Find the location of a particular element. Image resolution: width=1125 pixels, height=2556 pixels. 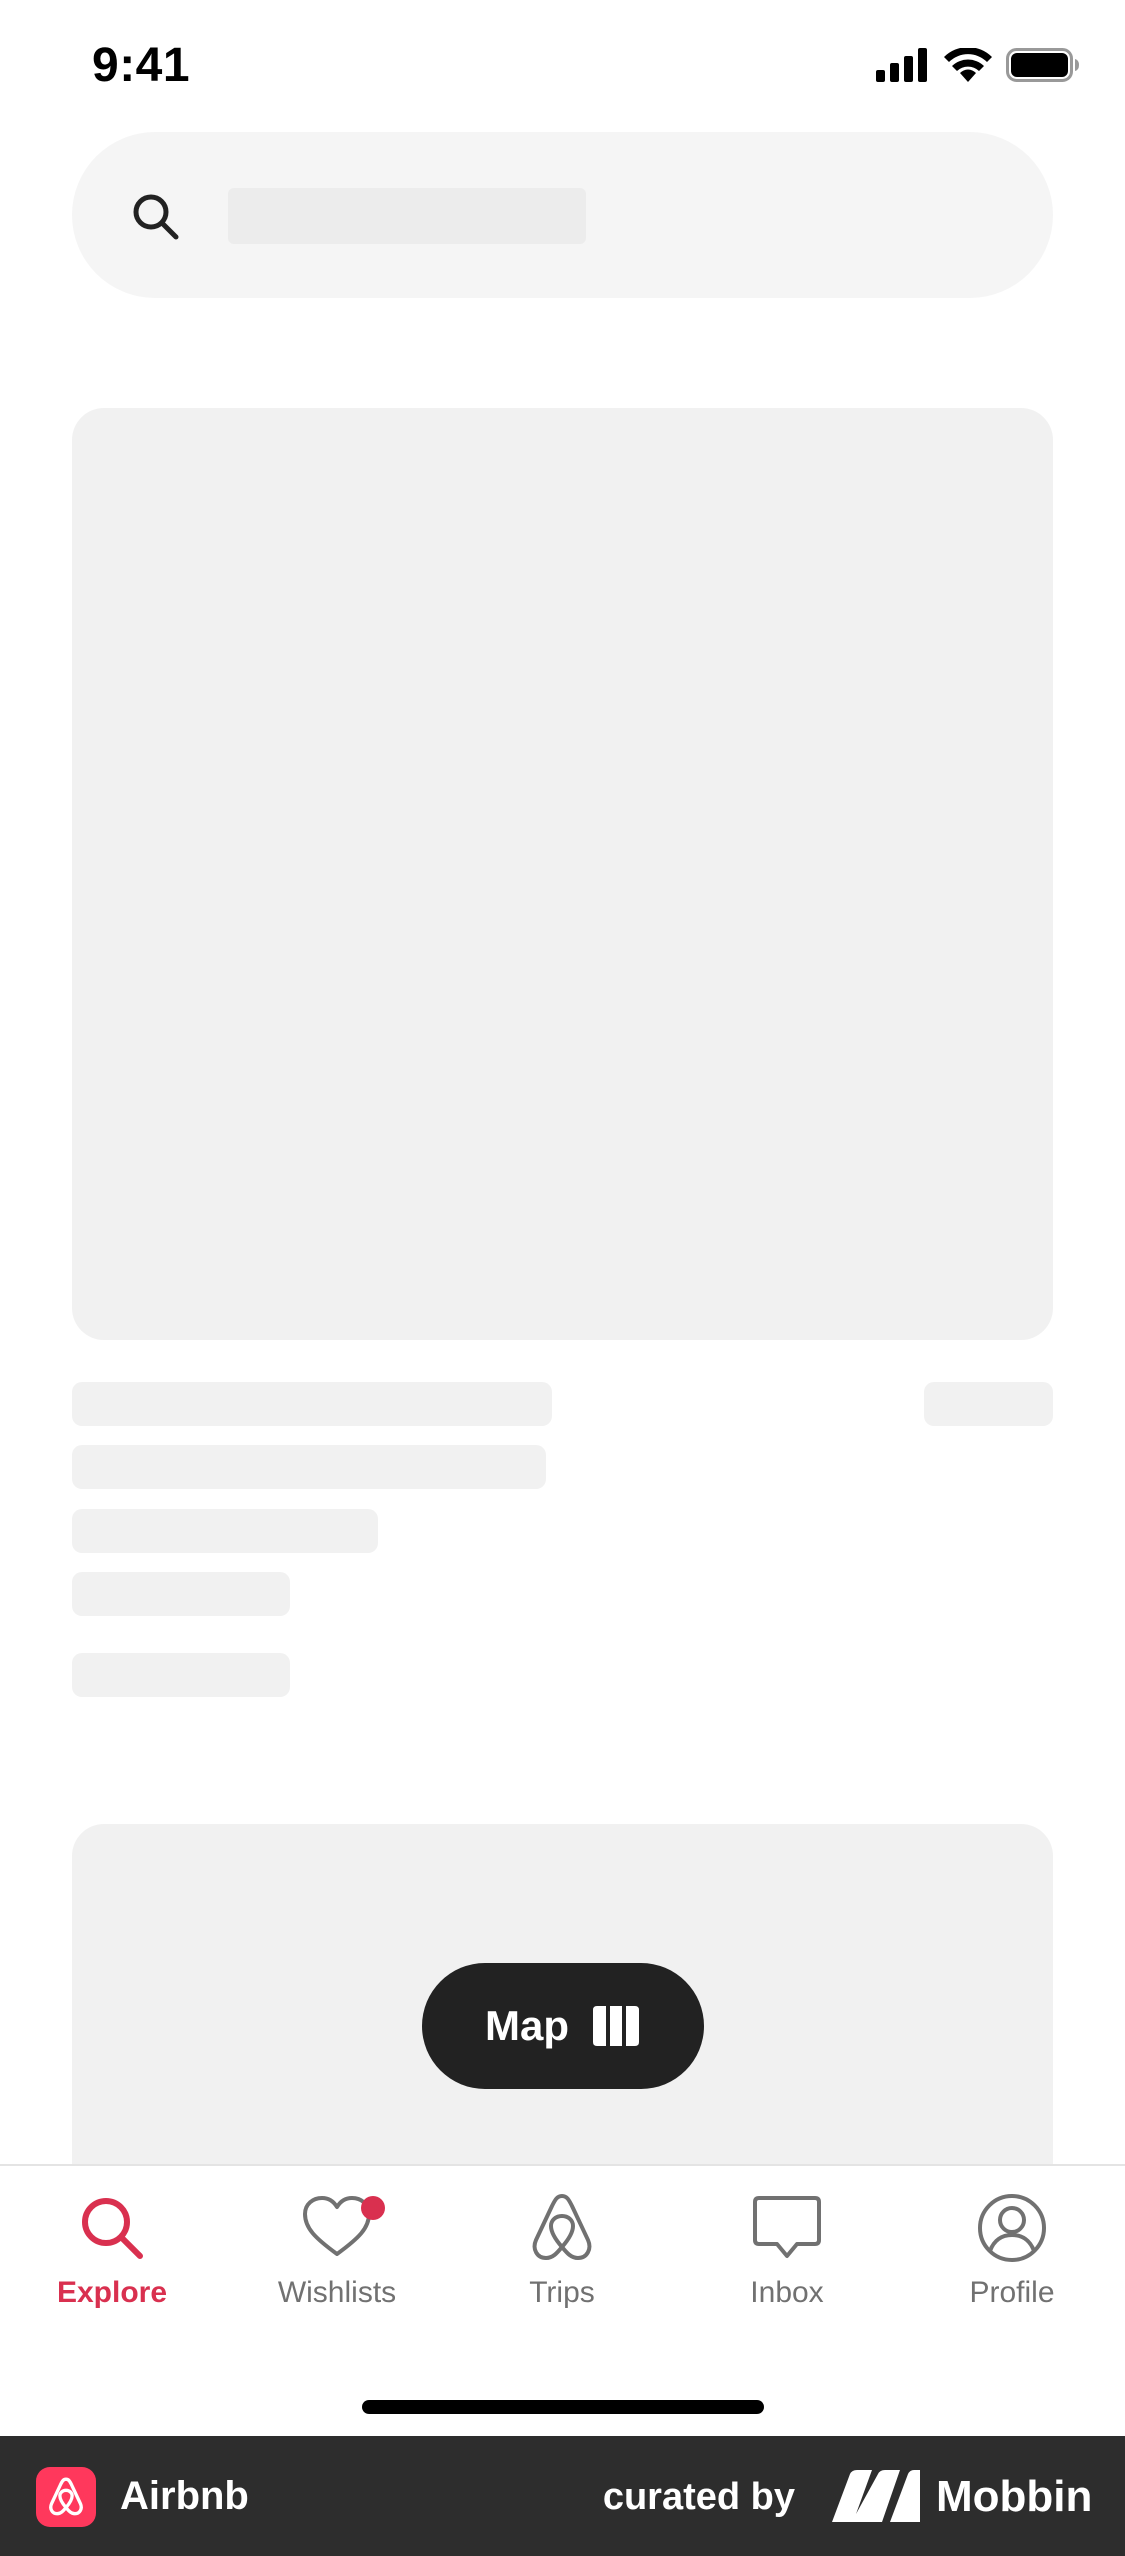

battery-icon is located at coordinates (1042, 65).